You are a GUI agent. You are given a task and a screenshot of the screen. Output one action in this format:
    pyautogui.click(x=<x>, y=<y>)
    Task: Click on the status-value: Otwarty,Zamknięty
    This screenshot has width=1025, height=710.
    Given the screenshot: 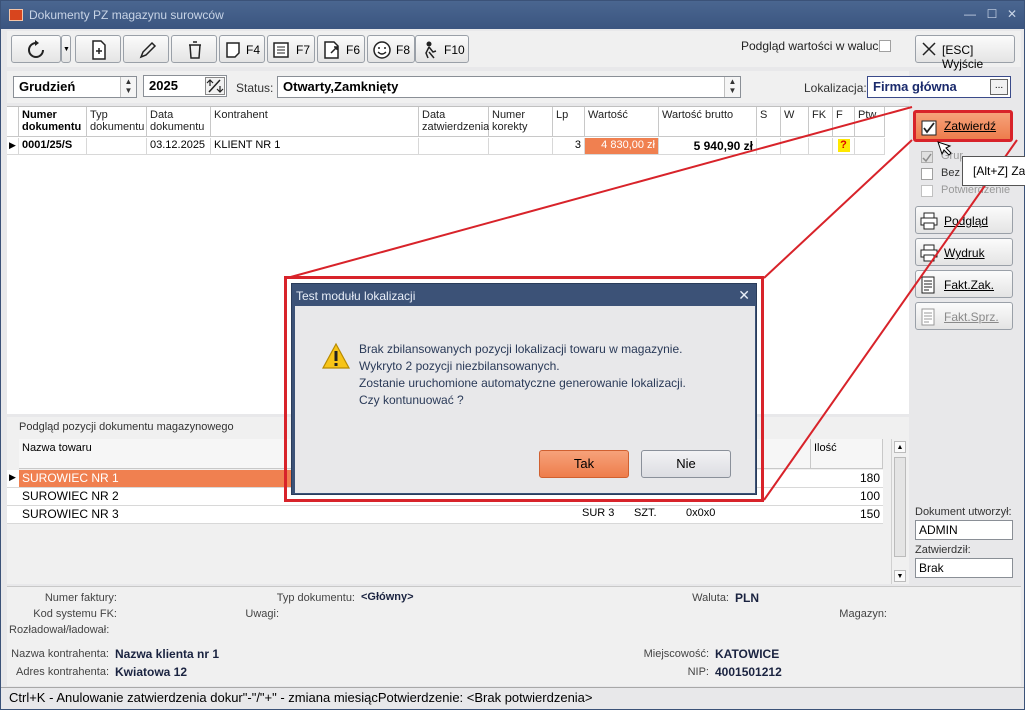 What is the action you would take?
    pyautogui.click(x=341, y=86)
    